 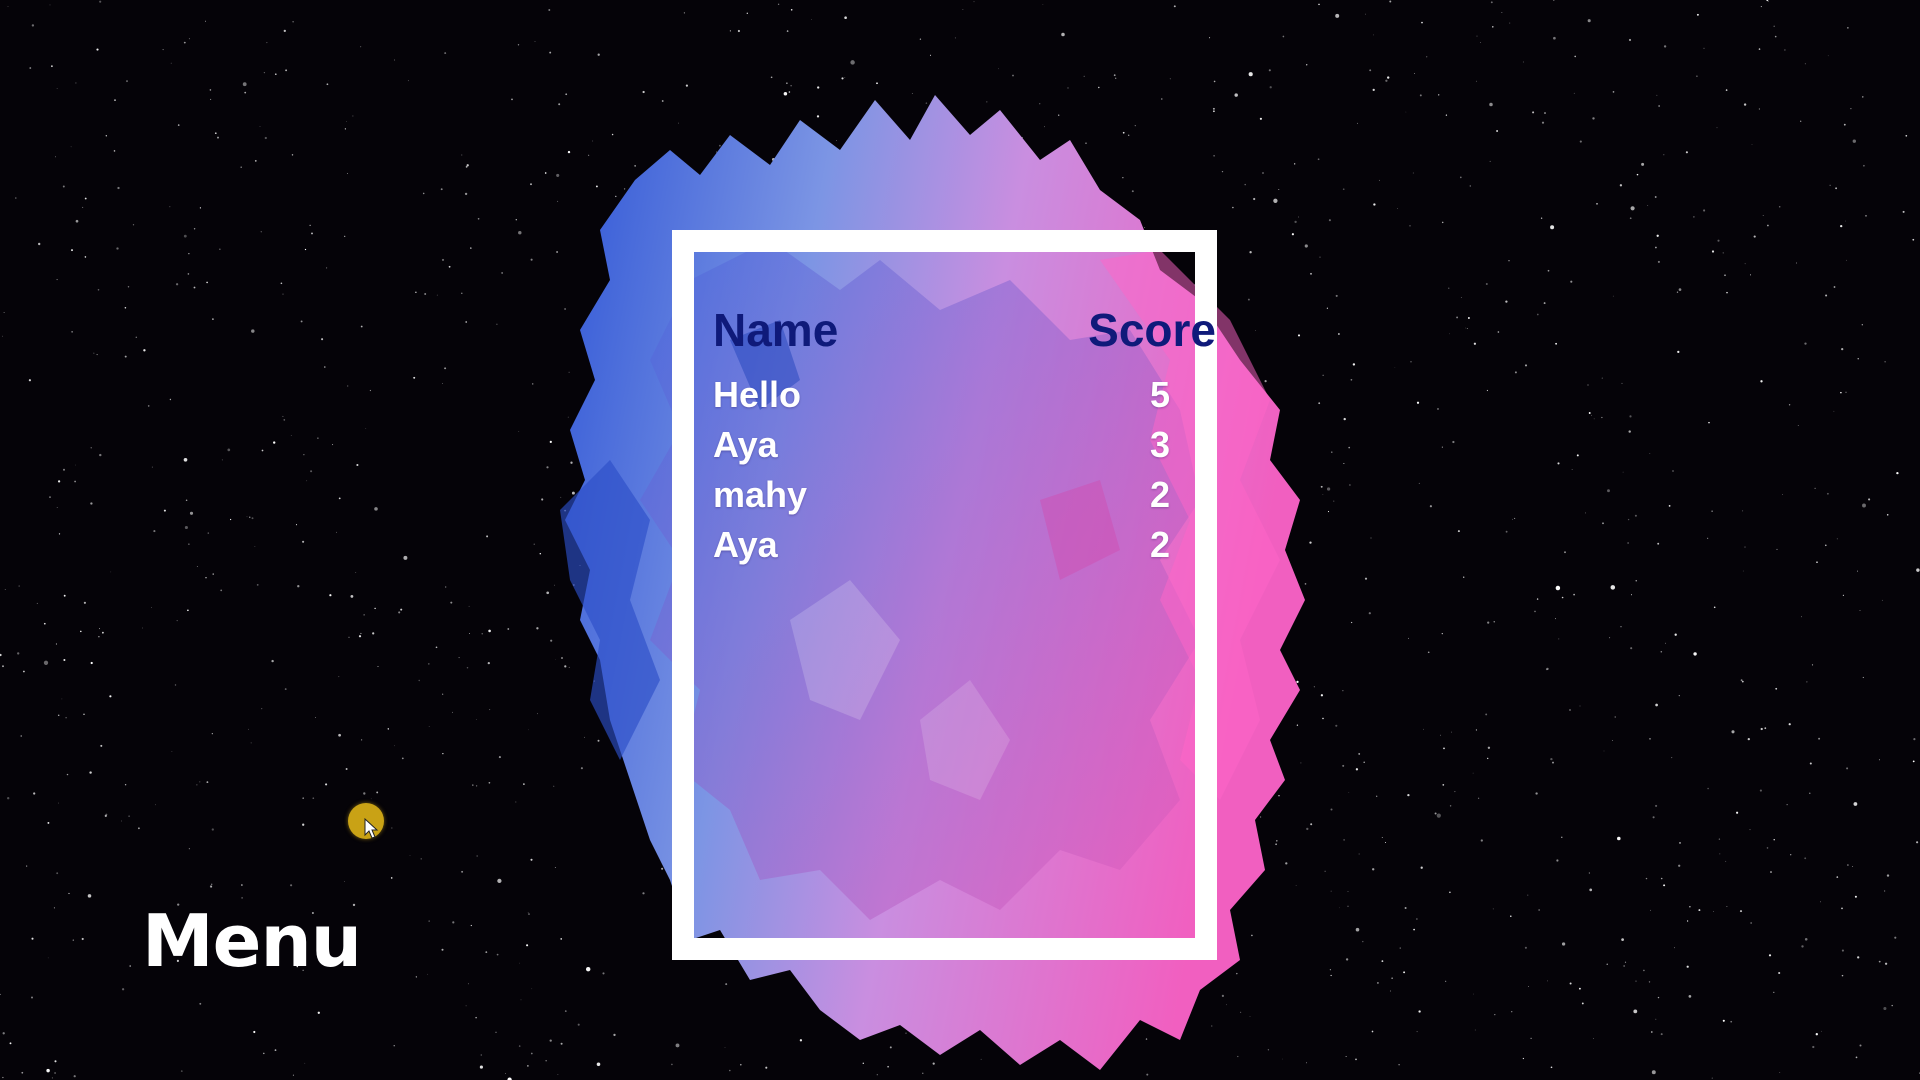 I want to click on player-name: mahy, so click(x=760, y=494).